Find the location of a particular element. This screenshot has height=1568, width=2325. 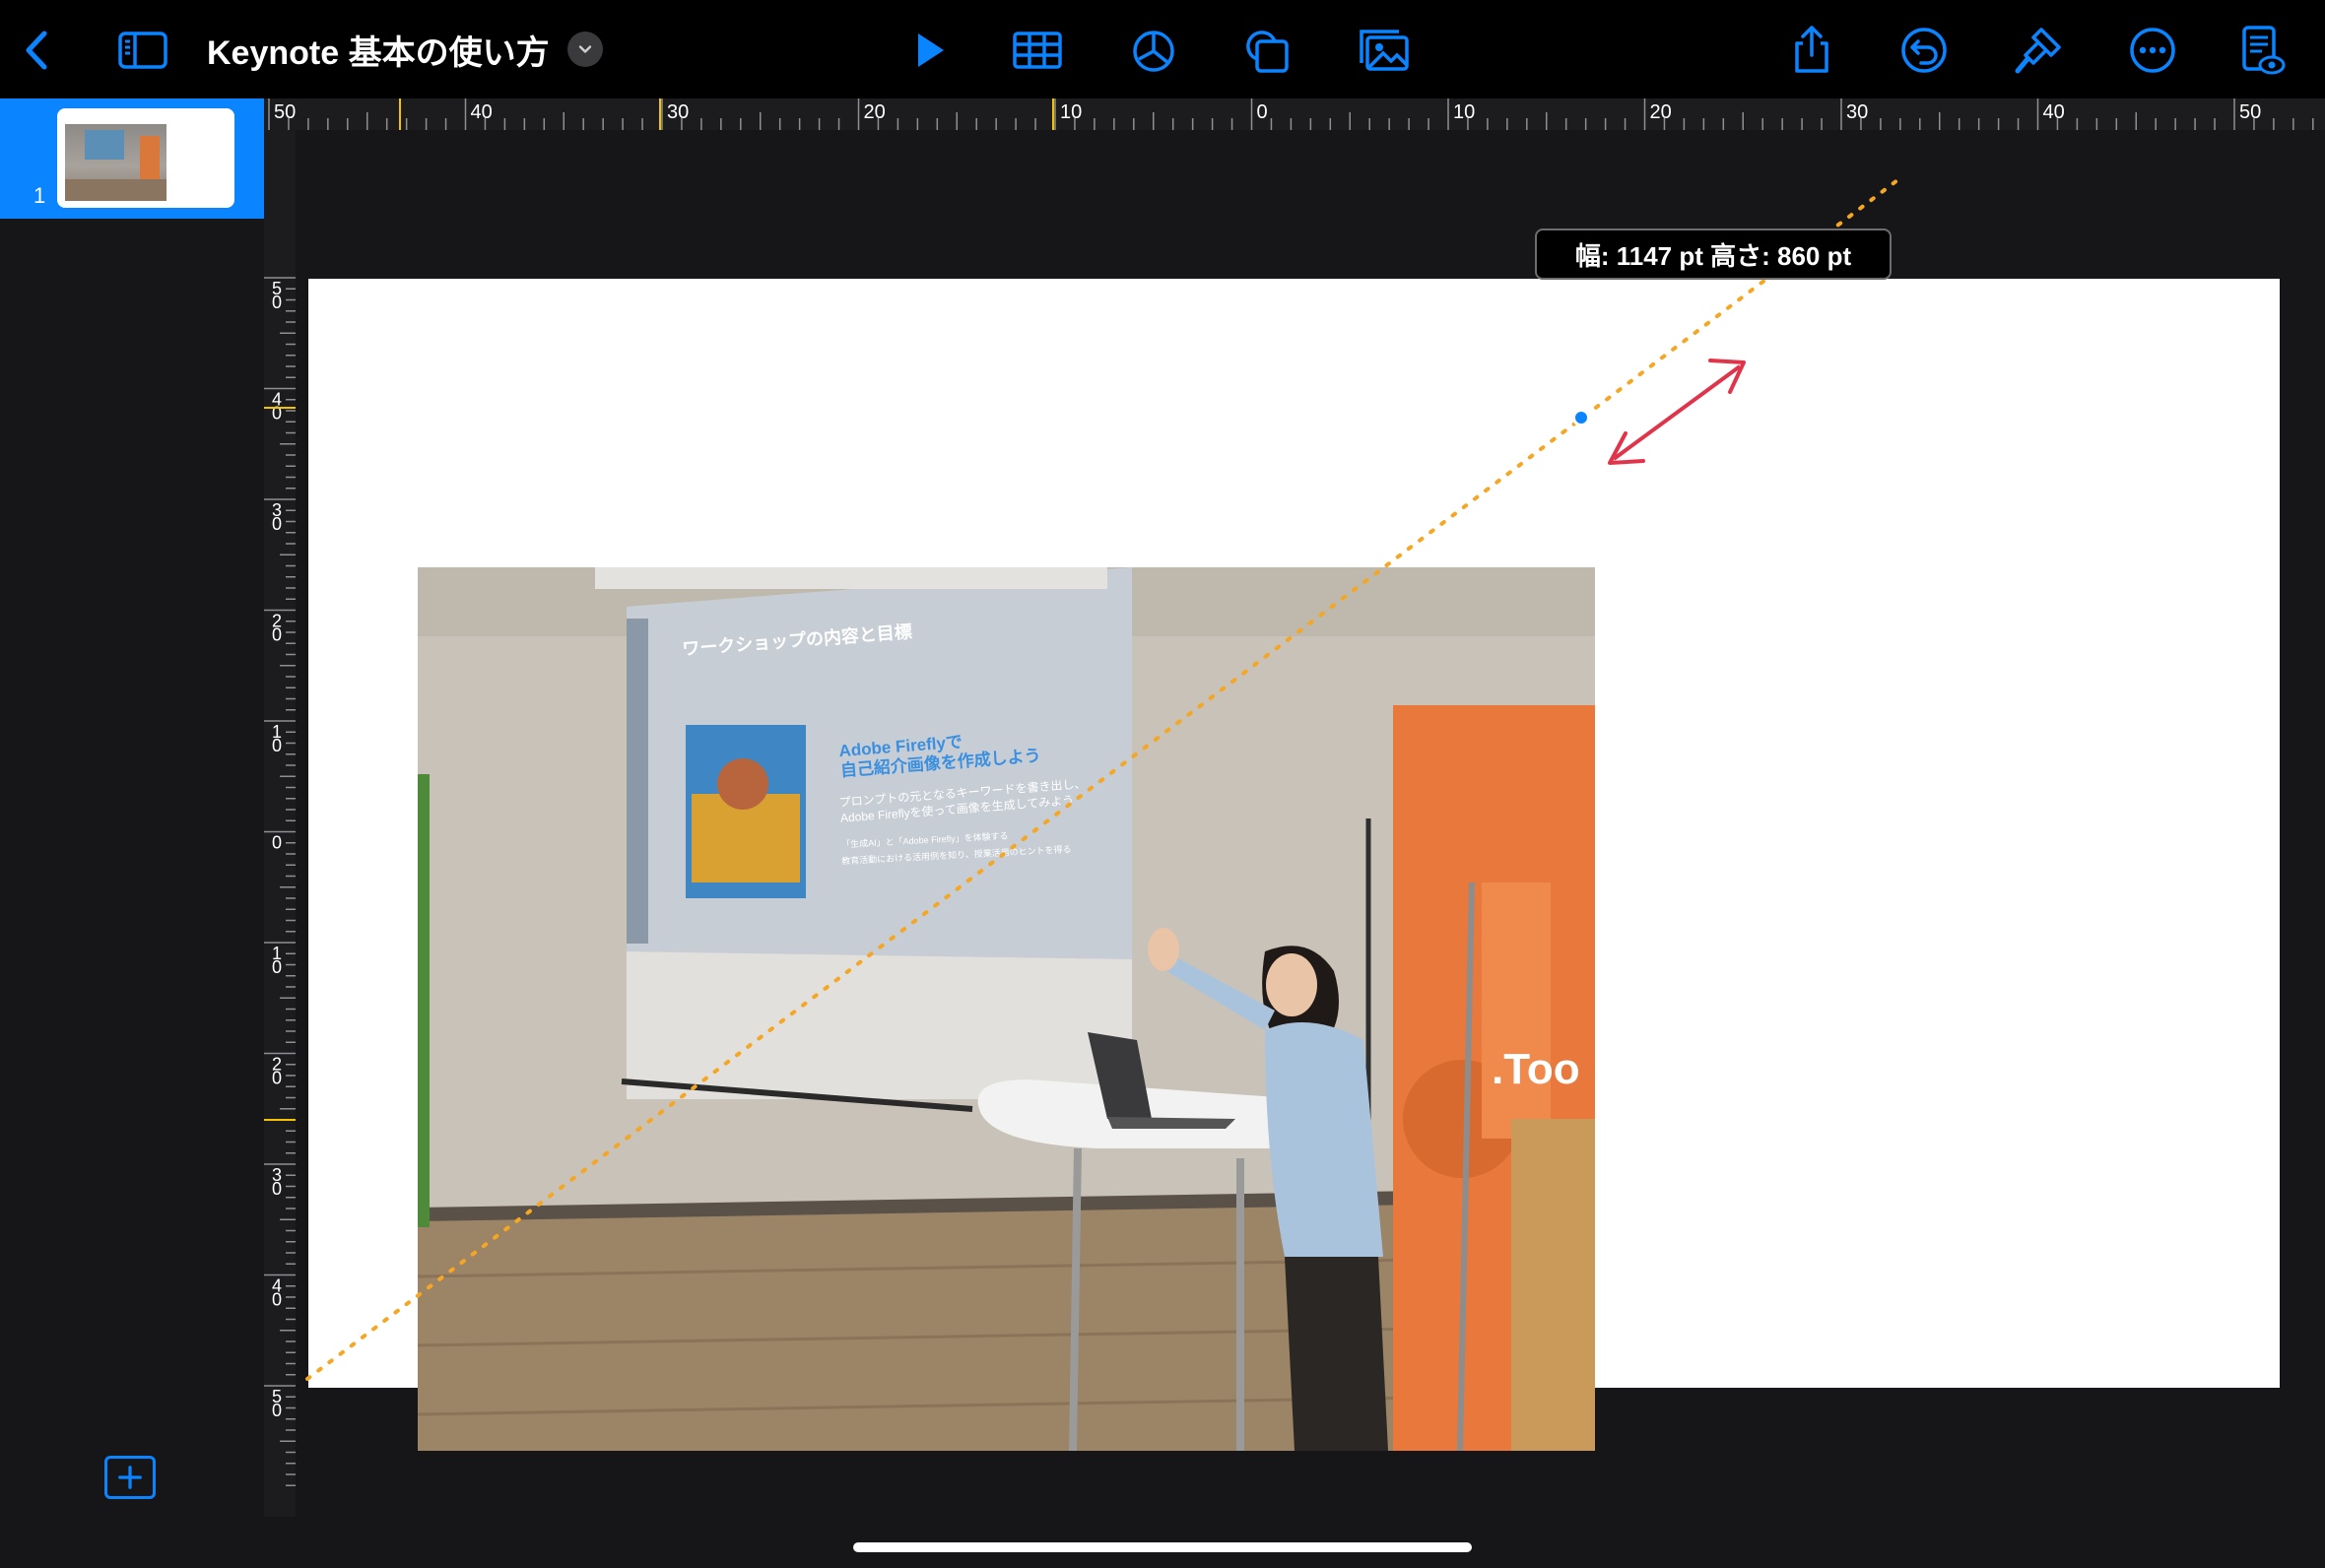

reader-view-button is located at coordinates (2261, 51).